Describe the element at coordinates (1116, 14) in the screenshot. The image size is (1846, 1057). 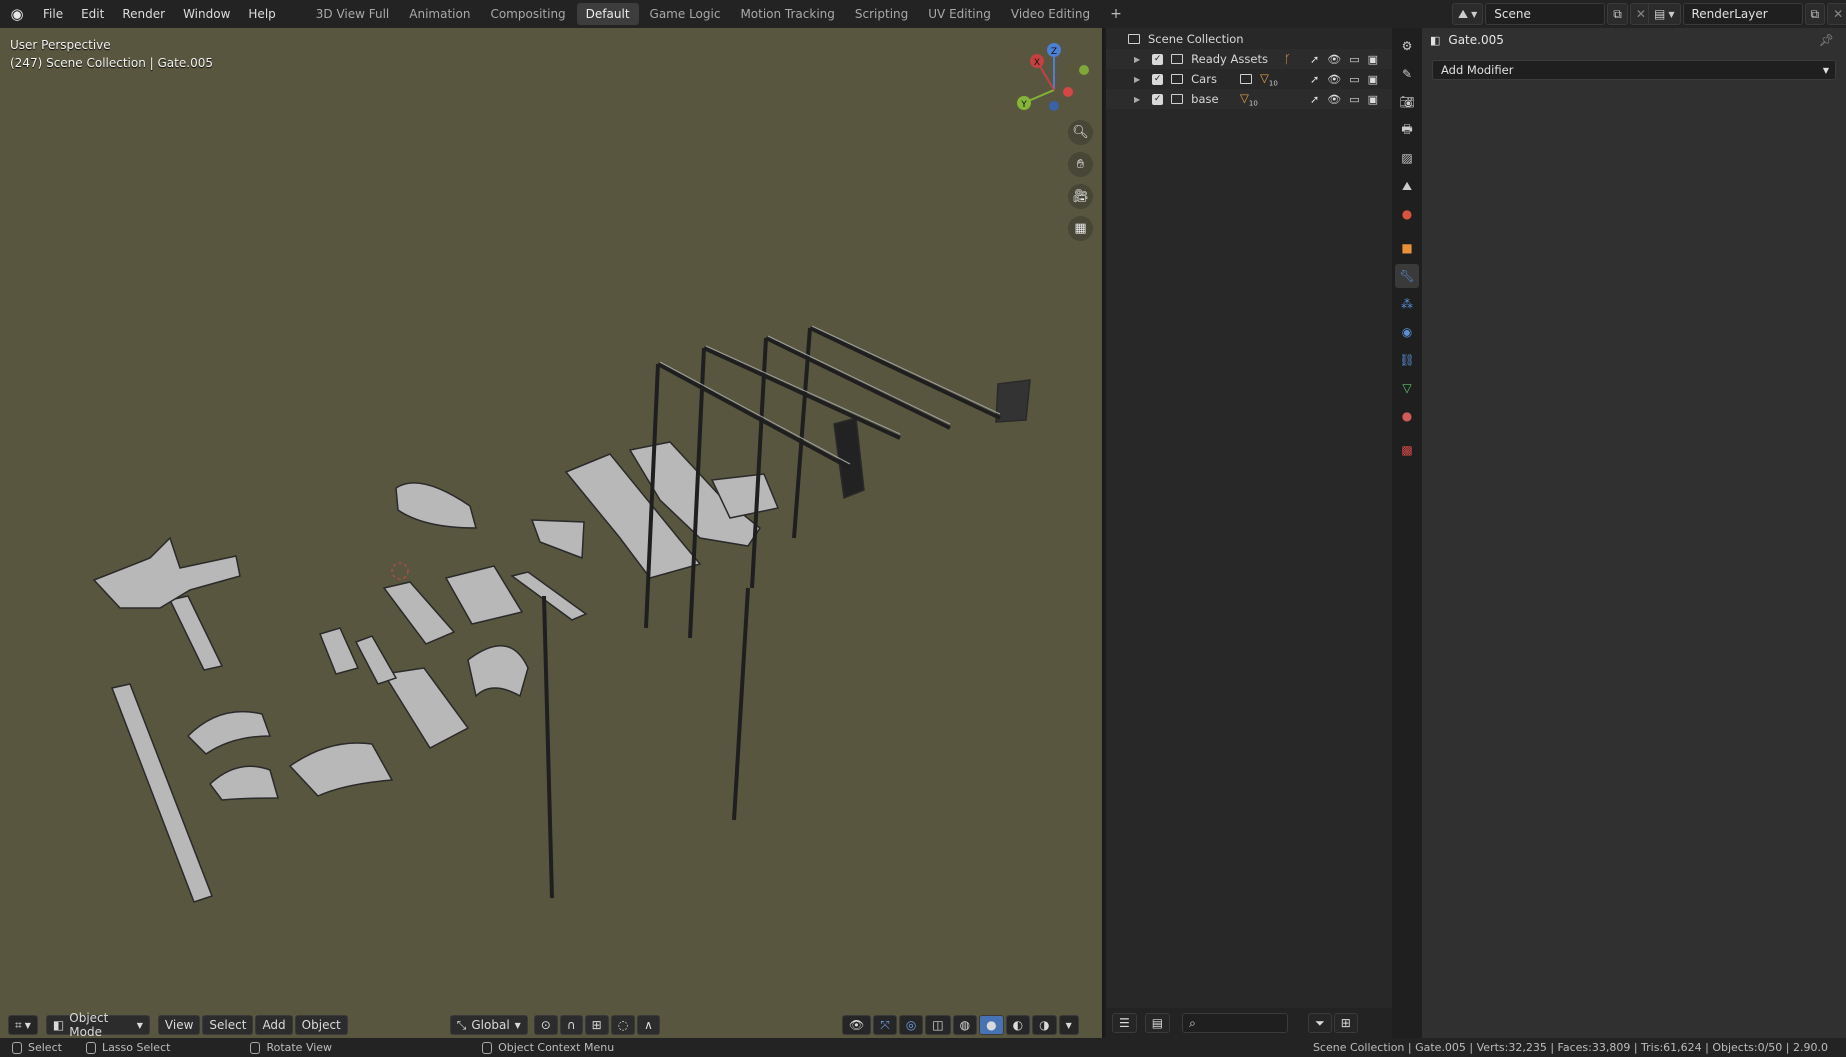
I see `add-workspace-button: +` at that location.